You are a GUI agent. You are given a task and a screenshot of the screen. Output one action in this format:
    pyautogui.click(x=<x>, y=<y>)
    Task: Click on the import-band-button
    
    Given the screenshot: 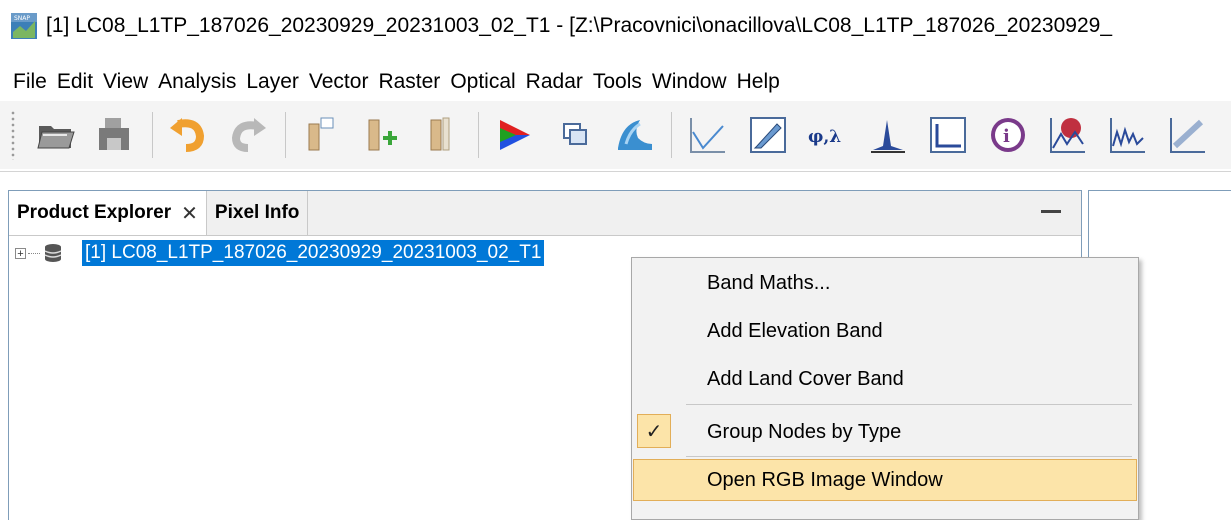 What is the action you would take?
    pyautogui.click(x=382, y=135)
    